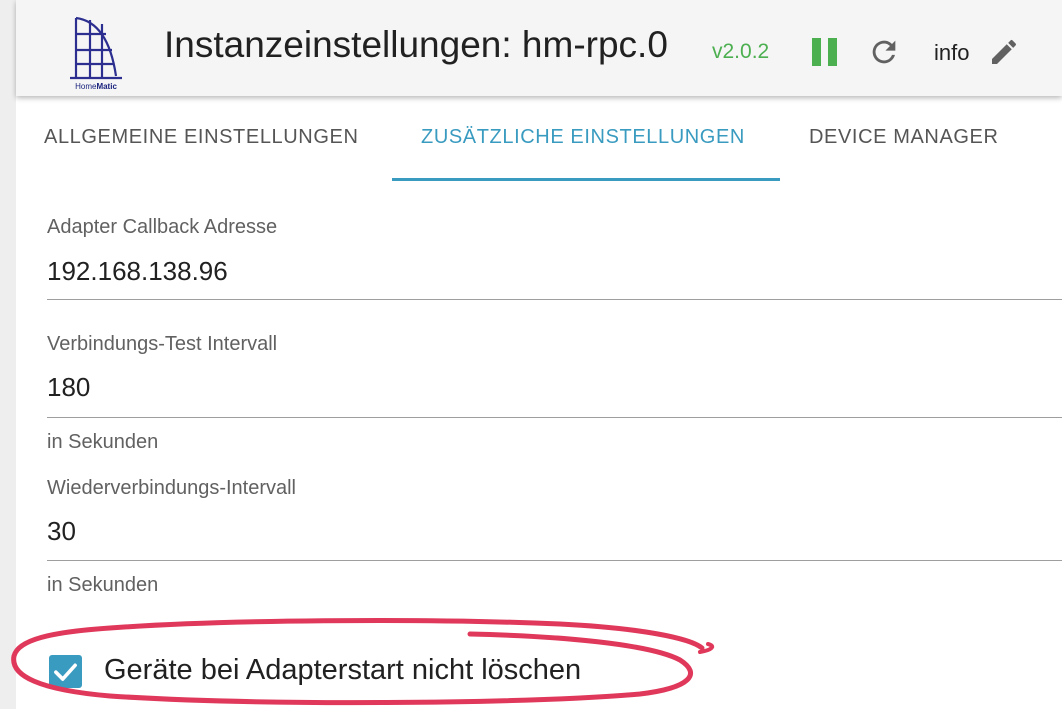 This screenshot has width=1062, height=709. Describe the element at coordinates (884, 52) in the screenshot. I see `reload-icon` at that location.